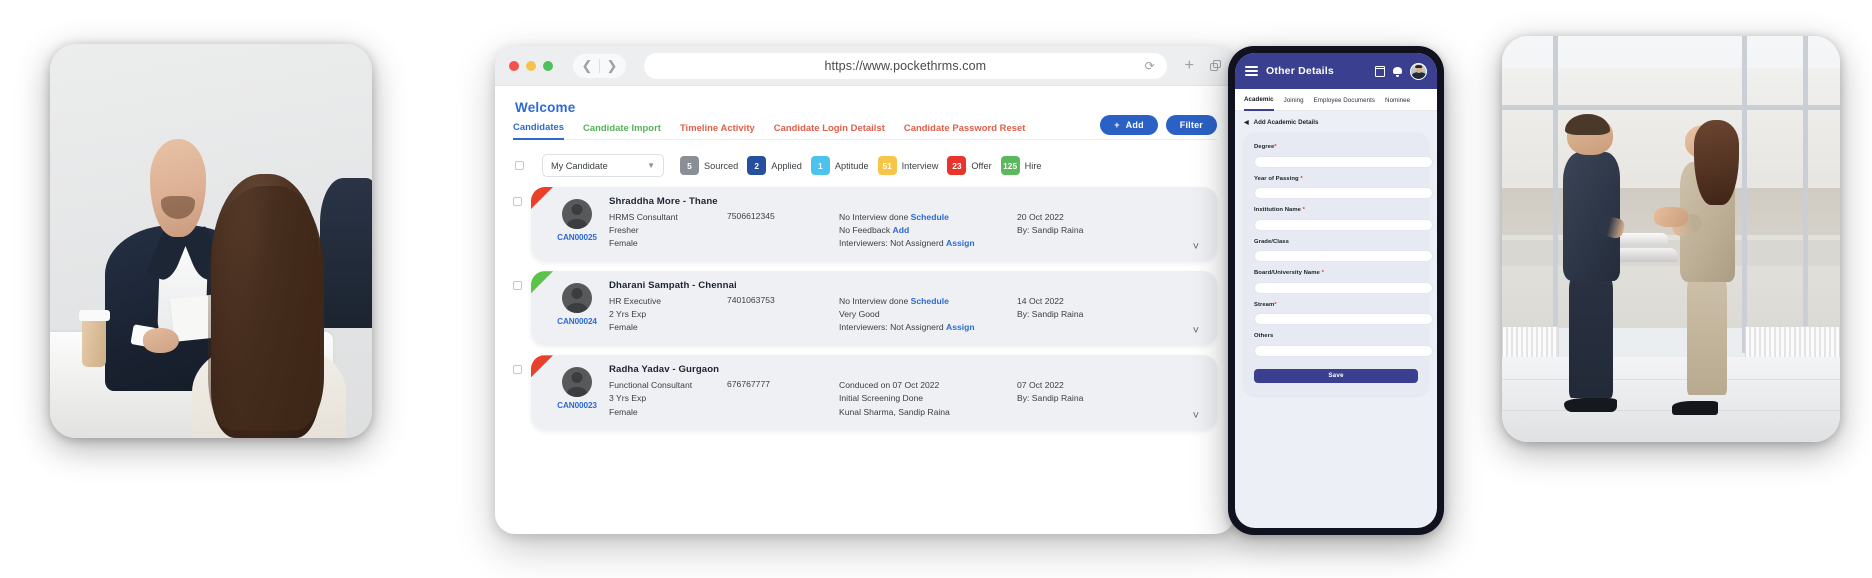 This screenshot has width=1872, height=578. What do you see at coordinates (1189, 65) in the screenshot?
I see `new-tab-icon: +` at bounding box center [1189, 65].